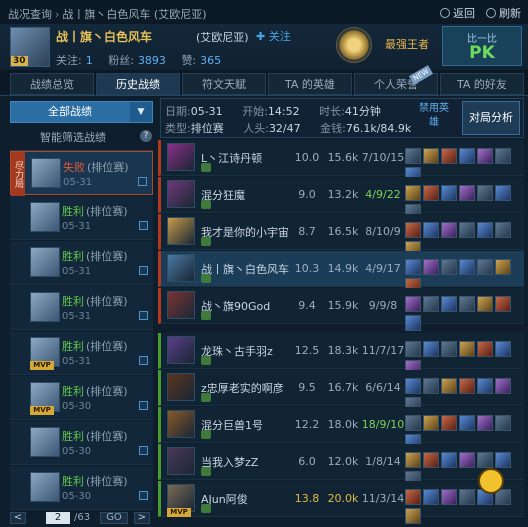  Describe the element at coordinates (81, 353) in the screenshot. I see `list-item: MVP 胜利 (排位赛) 05-31` at that location.